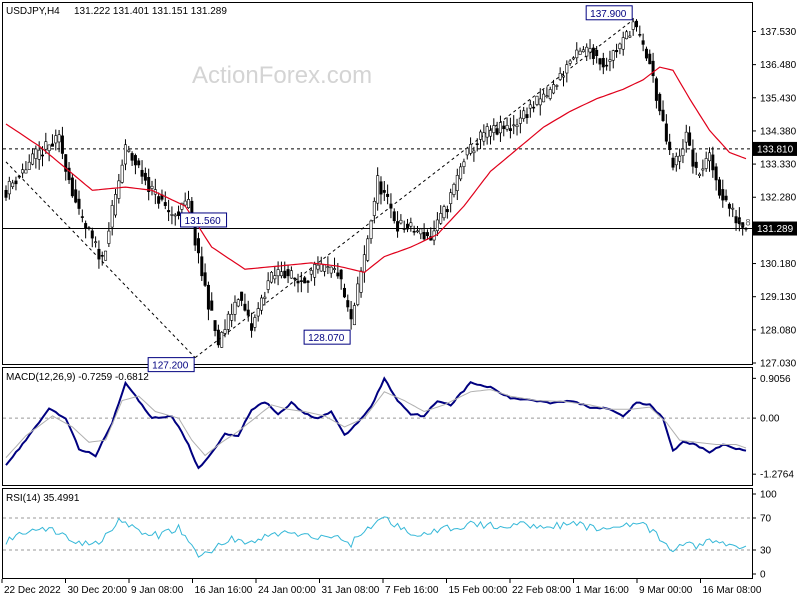 The image size is (800, 600). Describe the element at coordinates (778, 264) in the screenshot. I see `price-y-tick-label: 130.180` at that location.